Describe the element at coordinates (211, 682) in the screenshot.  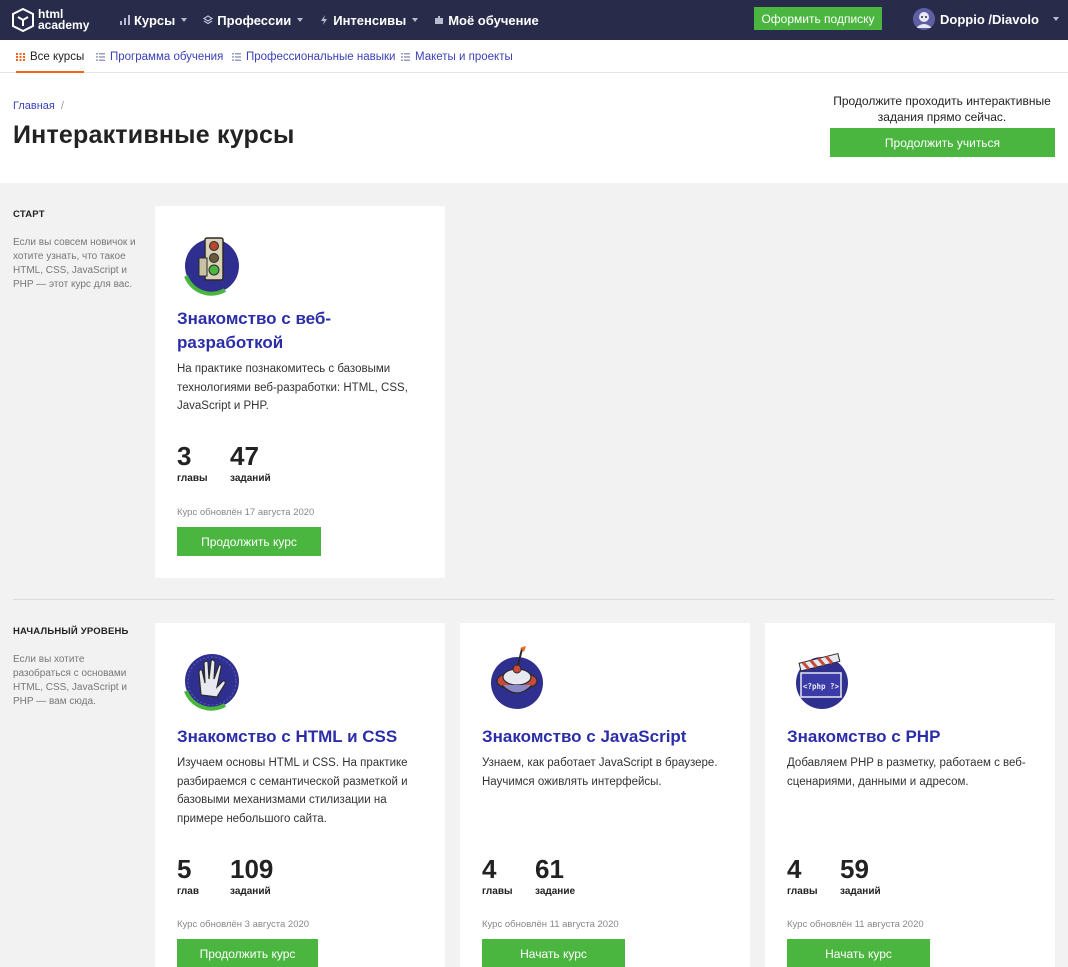
I see `vulcan-hand-icon` at that location.